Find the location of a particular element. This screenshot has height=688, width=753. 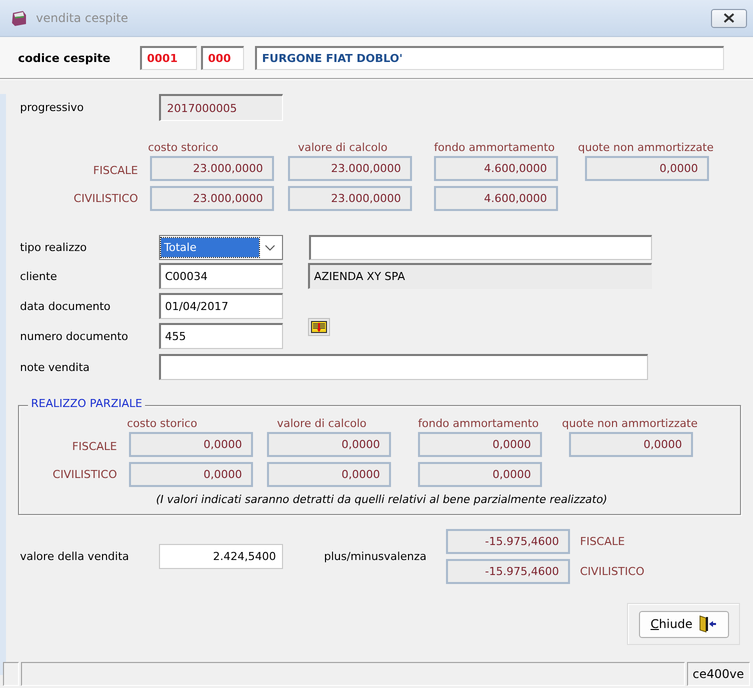

window-title: vendita cespite is located at coordinates (83, 18).